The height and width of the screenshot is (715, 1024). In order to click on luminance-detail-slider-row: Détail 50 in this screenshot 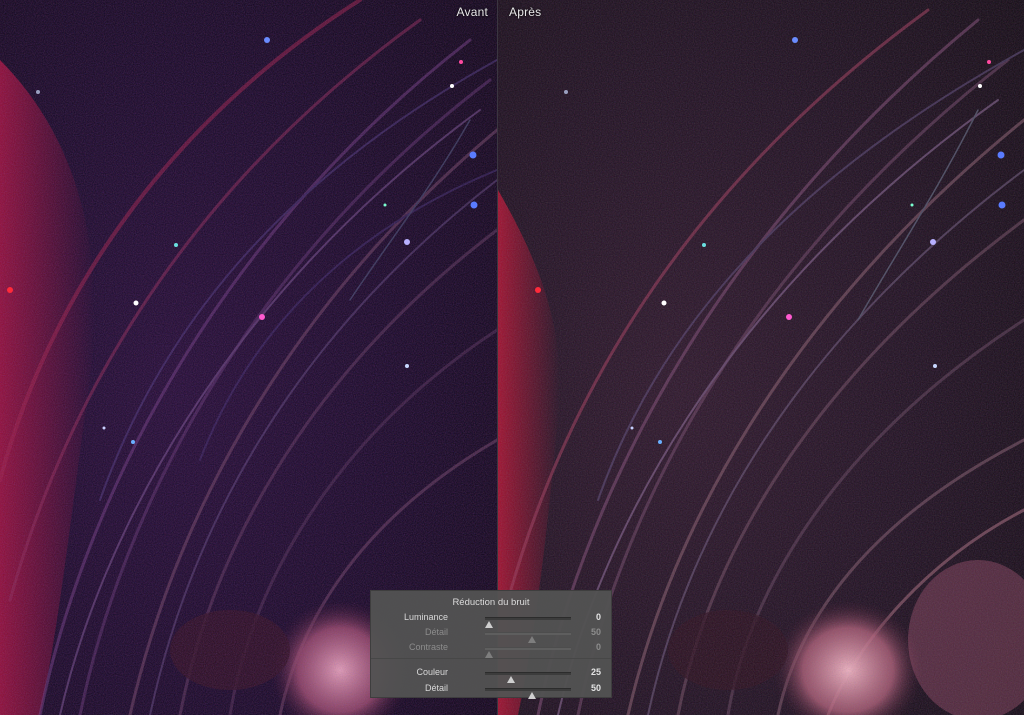, I will do `click(491, 634)`.